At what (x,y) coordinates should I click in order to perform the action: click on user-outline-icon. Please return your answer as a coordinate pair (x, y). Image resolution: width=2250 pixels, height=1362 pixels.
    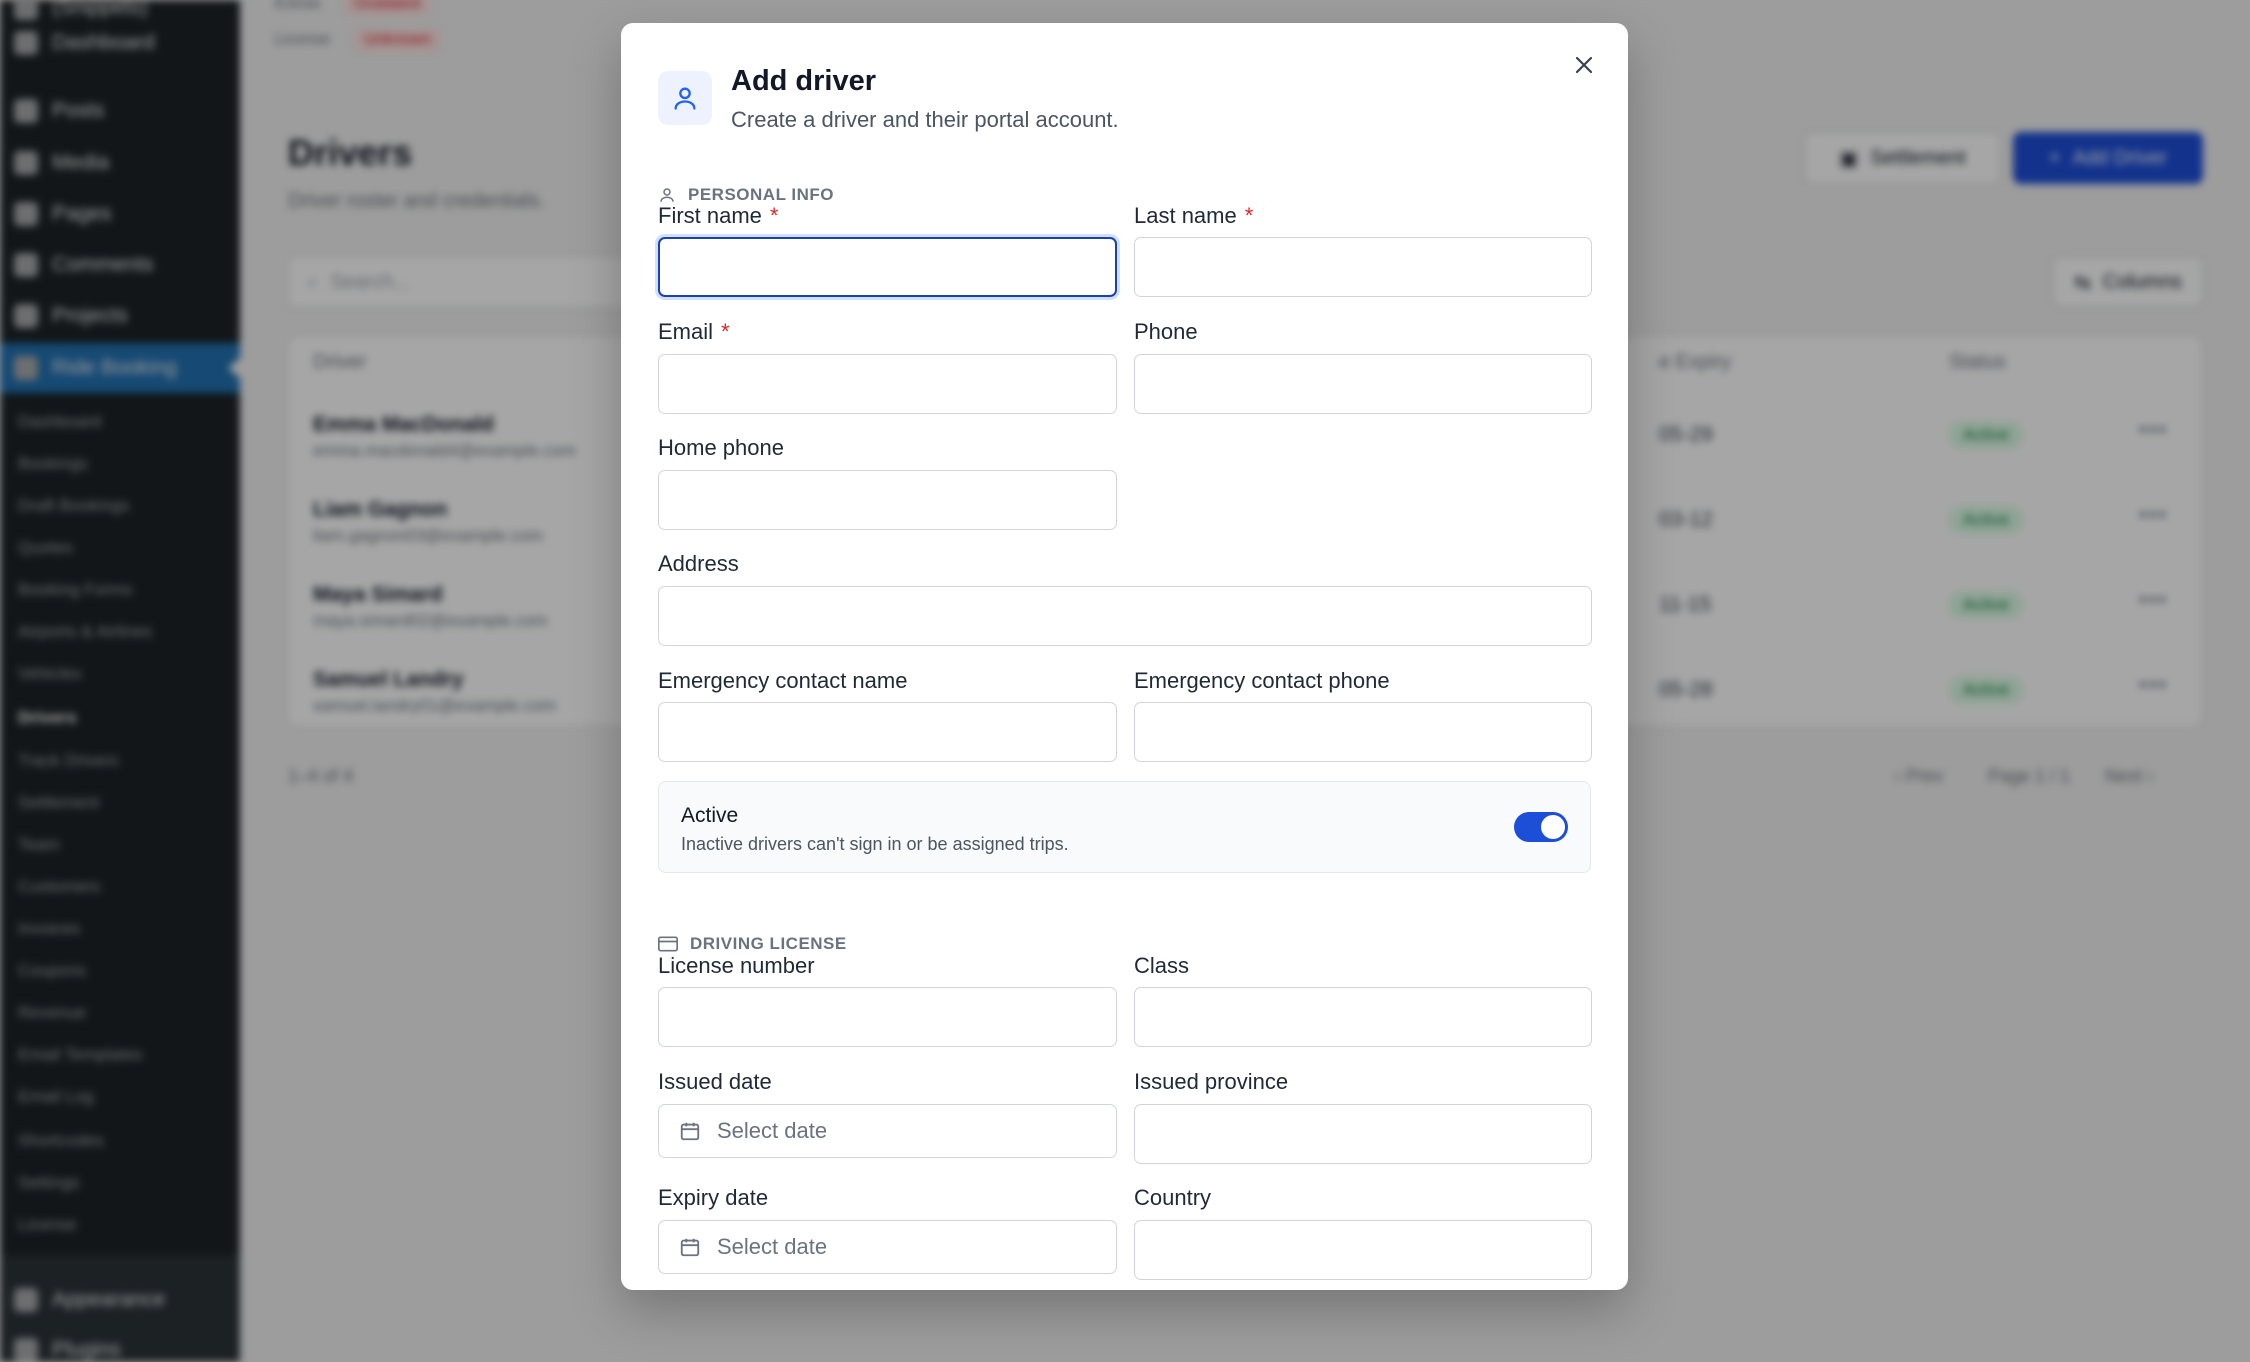
    Looking at the image, I should click on (667, 195).